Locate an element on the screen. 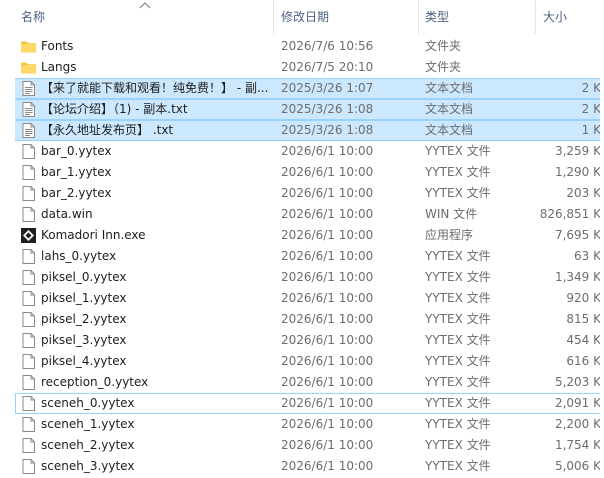  file-row: bar_2.yytex 2026/6/1 10:00 YYTEX 文件 203 K is located at coordinates (302, 193).